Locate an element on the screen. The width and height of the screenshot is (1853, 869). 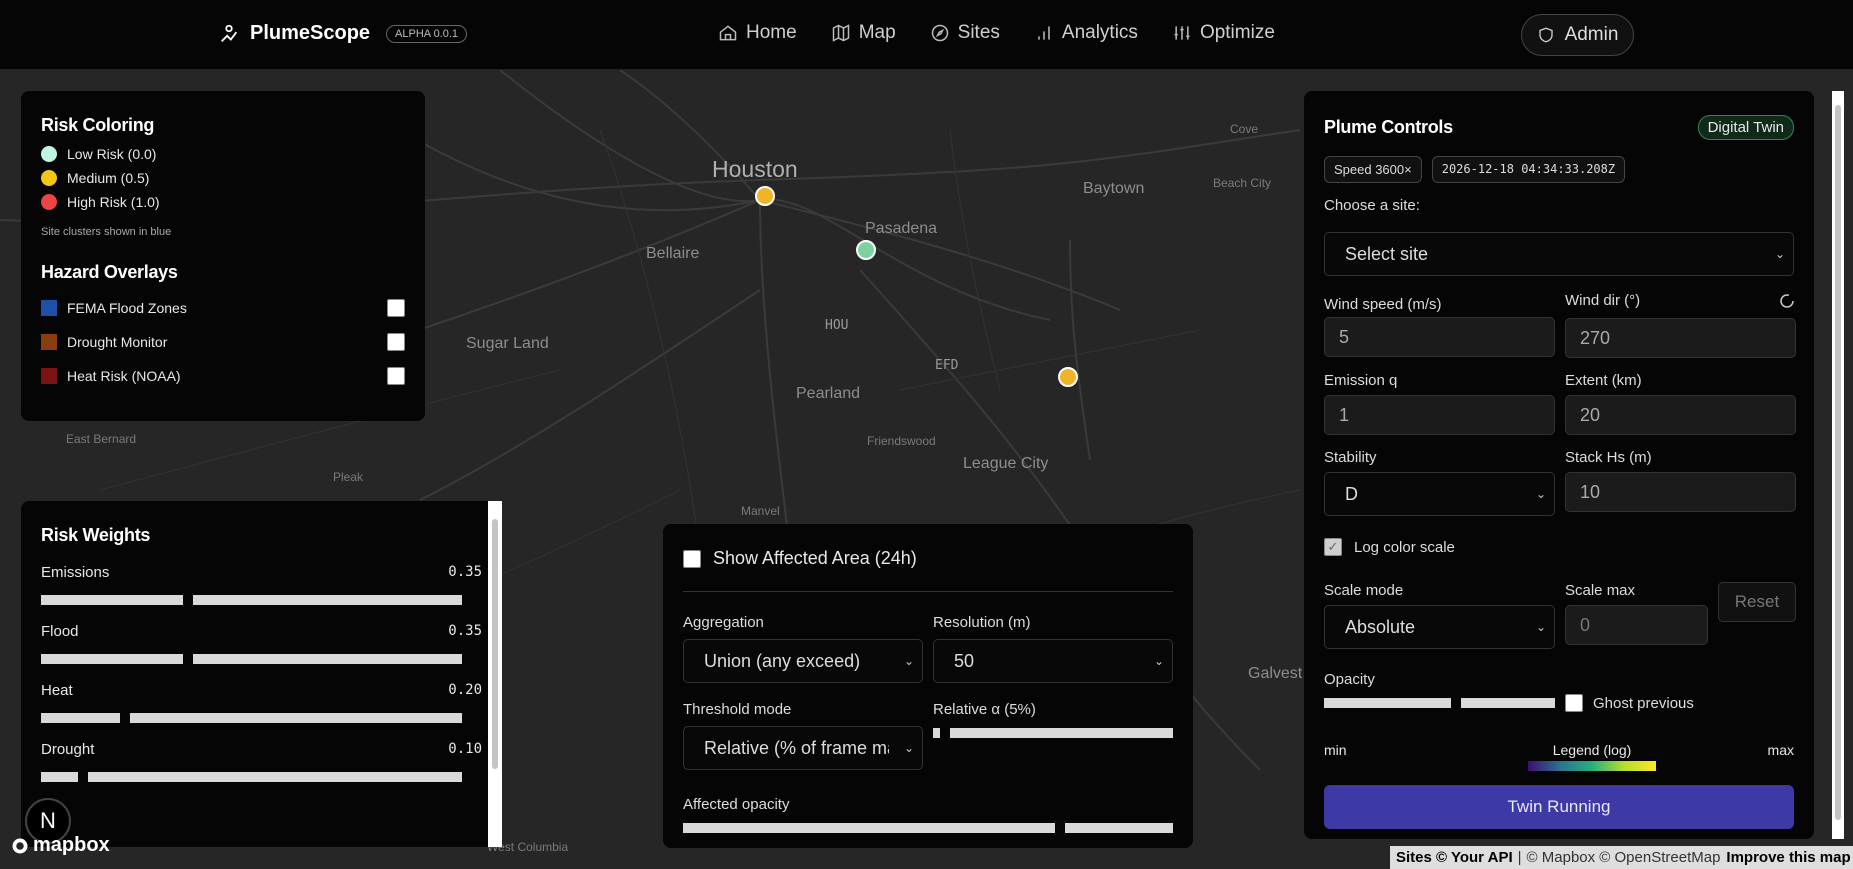
legend-gradient-bar is located at coordinates (1592, 766).